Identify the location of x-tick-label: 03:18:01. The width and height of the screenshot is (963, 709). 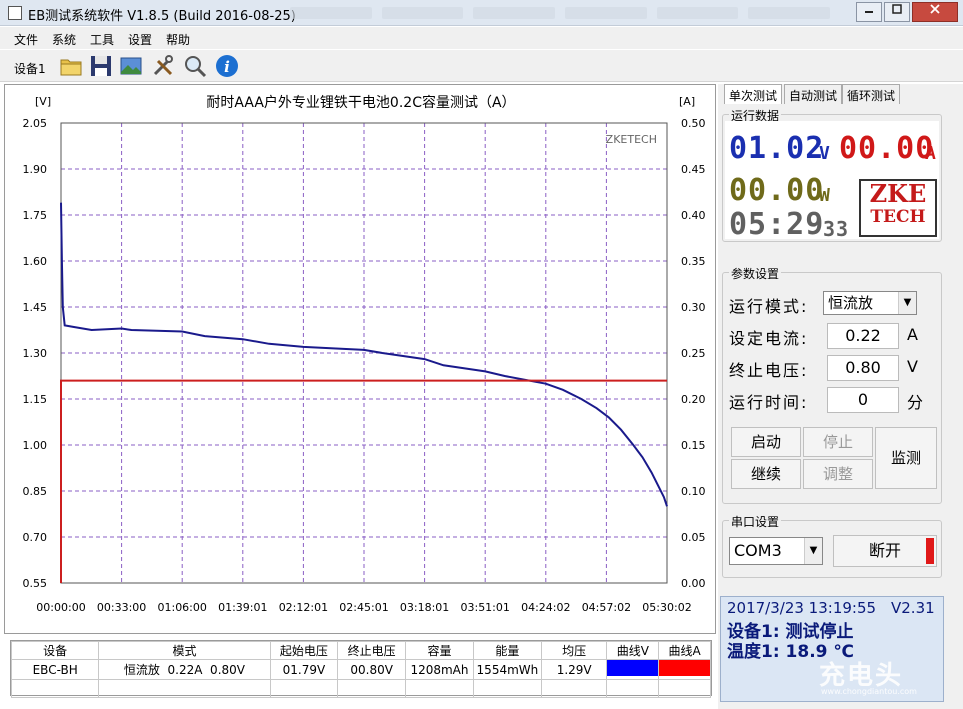
(424, 607).